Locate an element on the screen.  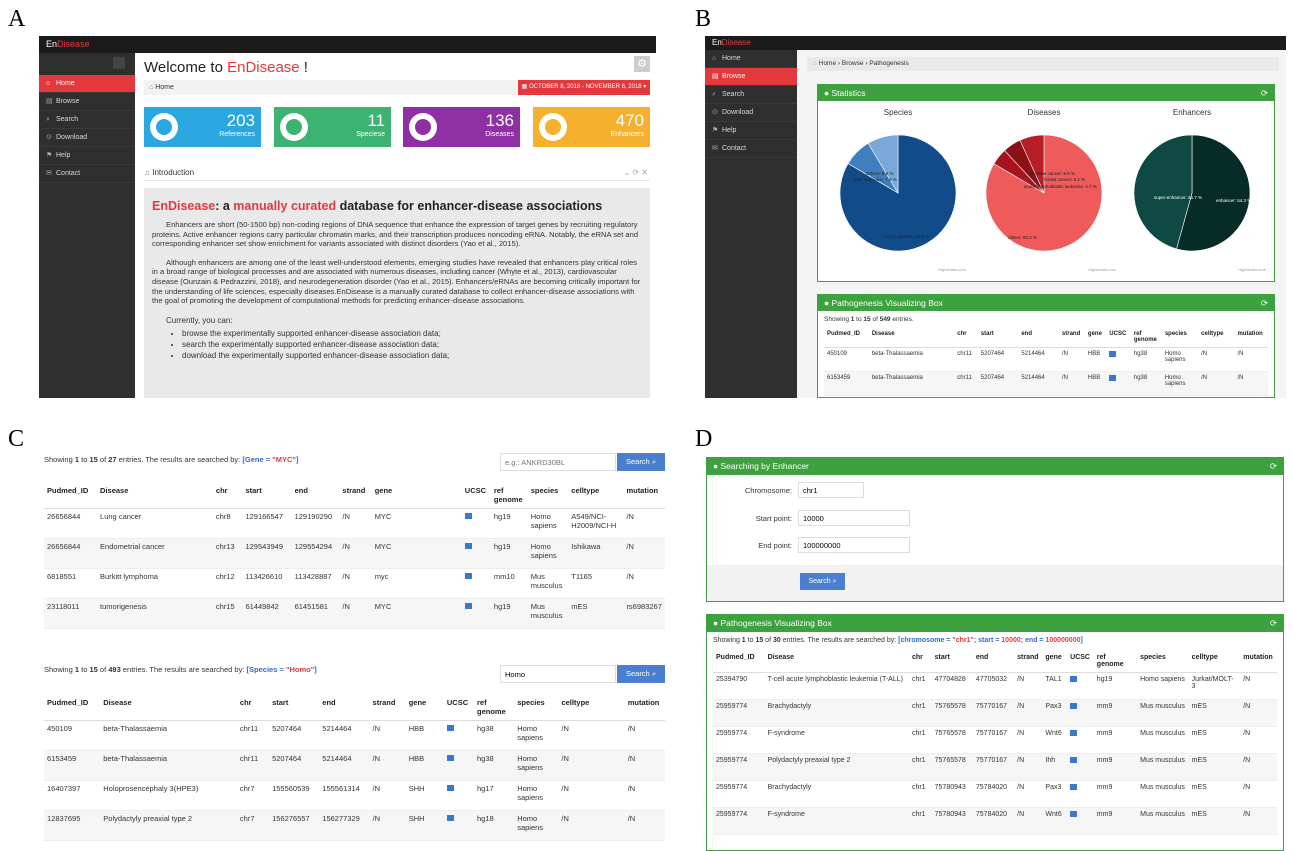
column-header: Disease is located at coordinates (155, 495).